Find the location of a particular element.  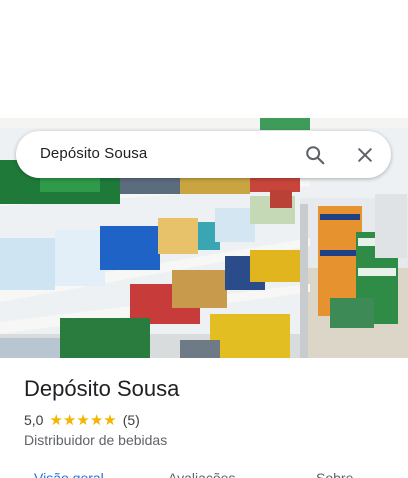

rating-row: 5,0 ★ ★ ★ ★ ★ (5) is located at coordinates (82, 420).